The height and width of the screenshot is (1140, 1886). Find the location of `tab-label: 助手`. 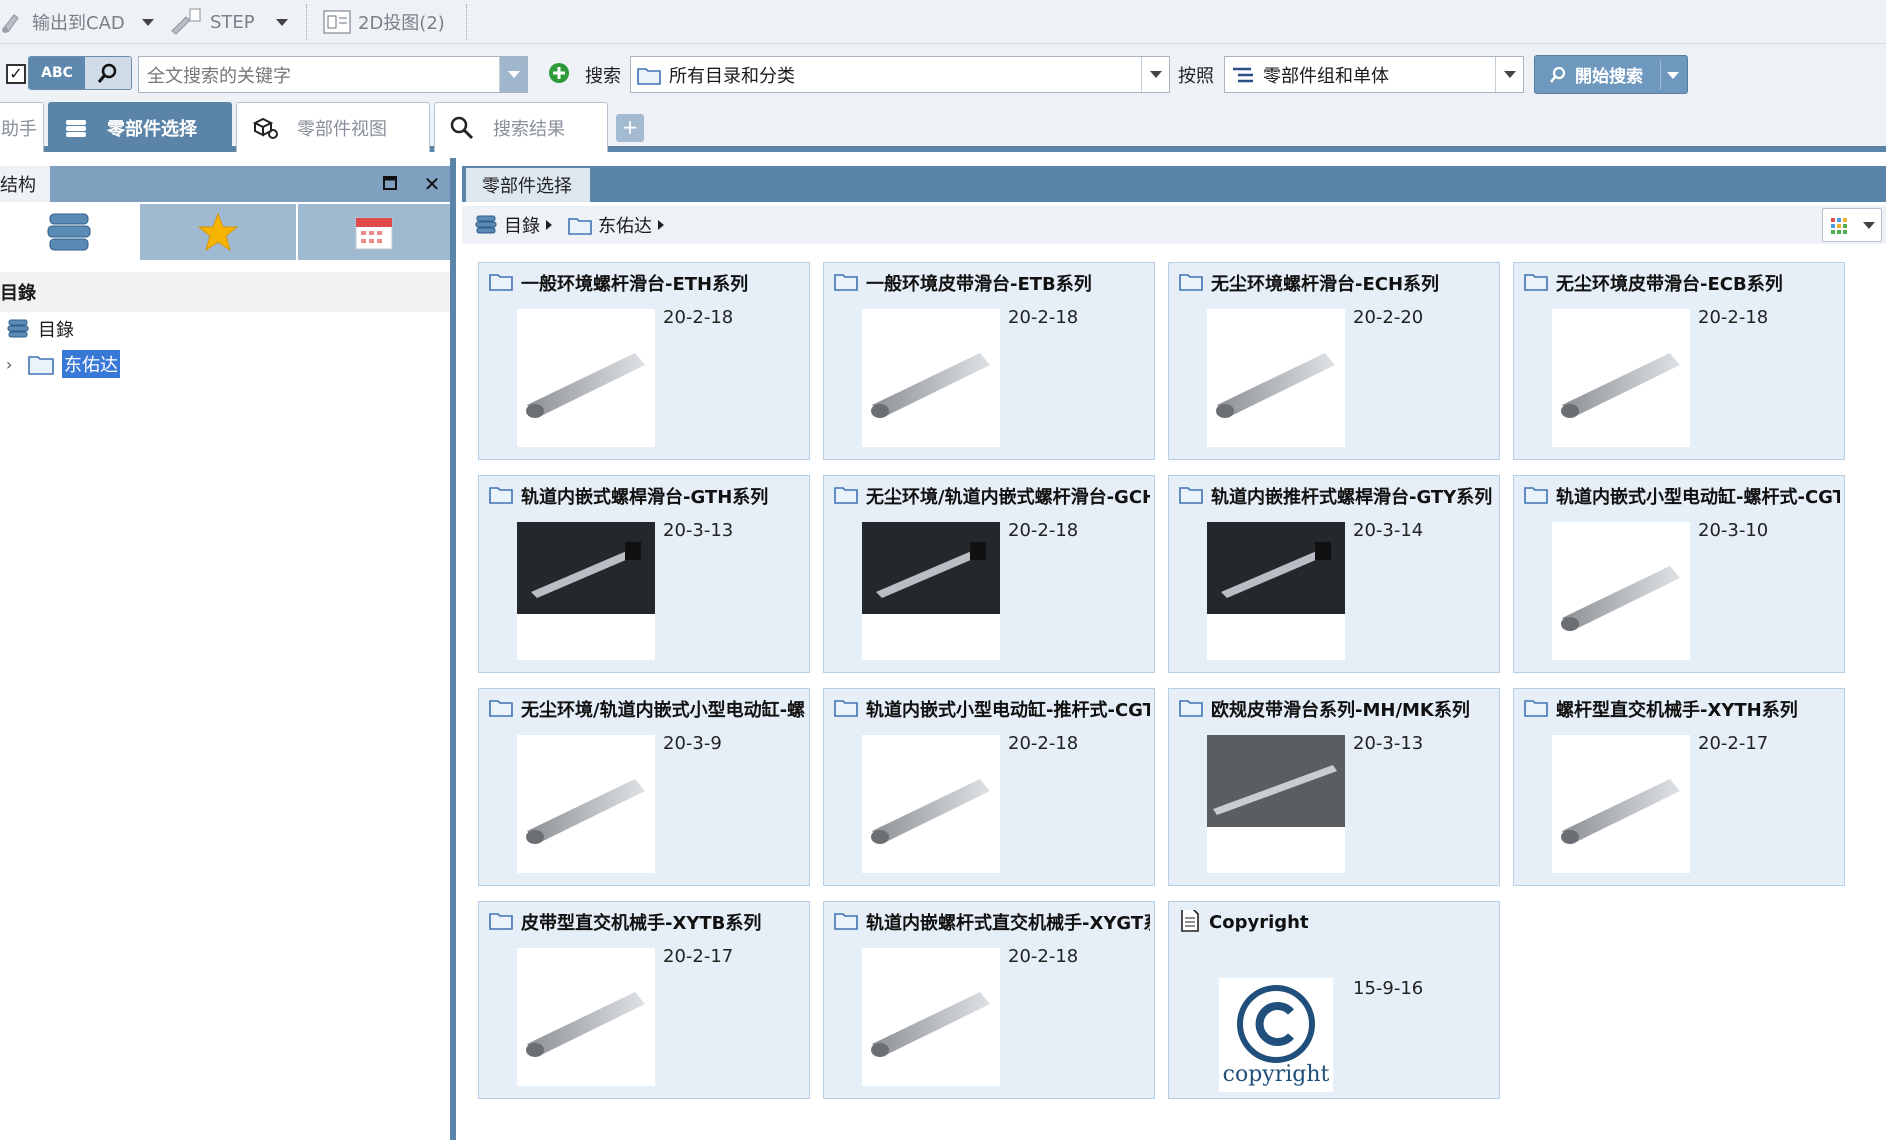

tab-label: 助手 is located at coordinates (19, 129).